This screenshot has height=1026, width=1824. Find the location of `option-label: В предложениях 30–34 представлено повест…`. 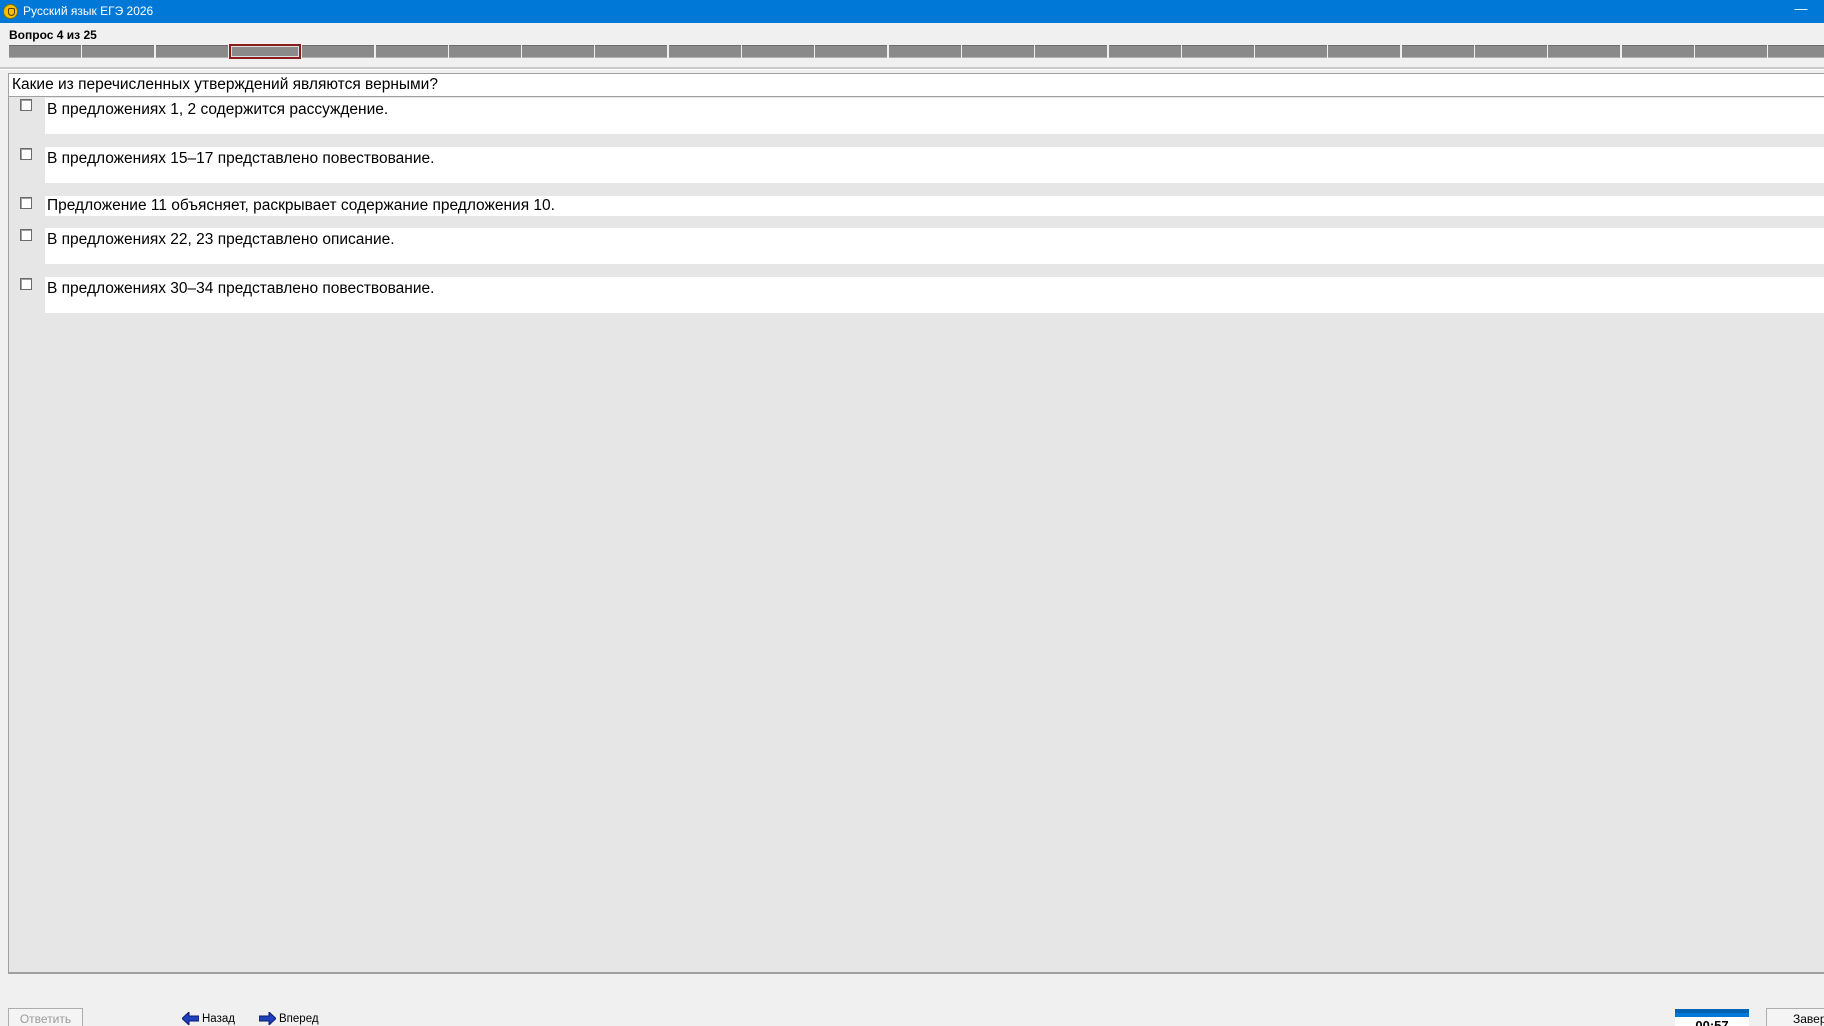

option-label: В предложениях 30–34 представлено повест… is located at coordinates (241, 288).